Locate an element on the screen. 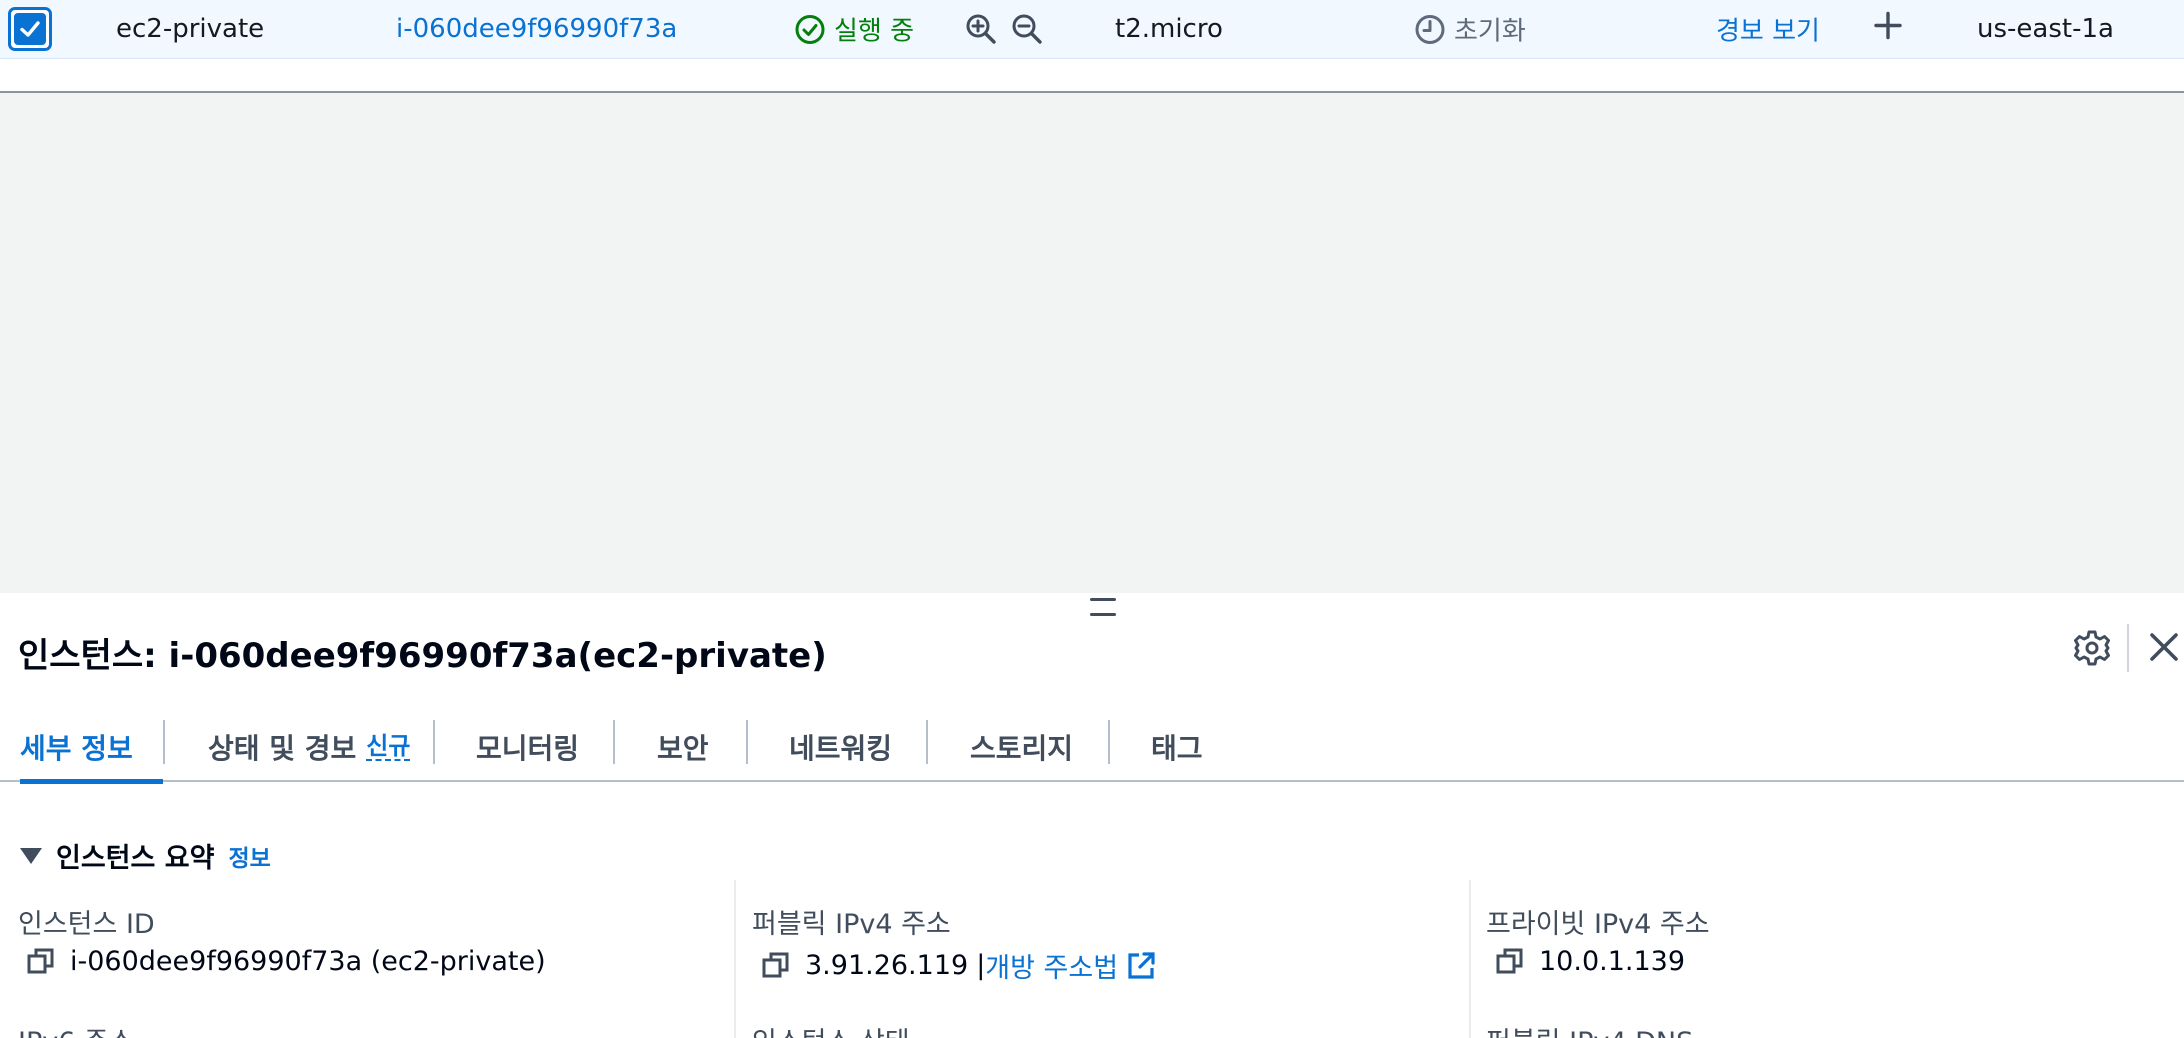 The image size is (2184, 1038). instance-summary-header: 인스턴스 요약 정보 is located at coordinates (145, 855).